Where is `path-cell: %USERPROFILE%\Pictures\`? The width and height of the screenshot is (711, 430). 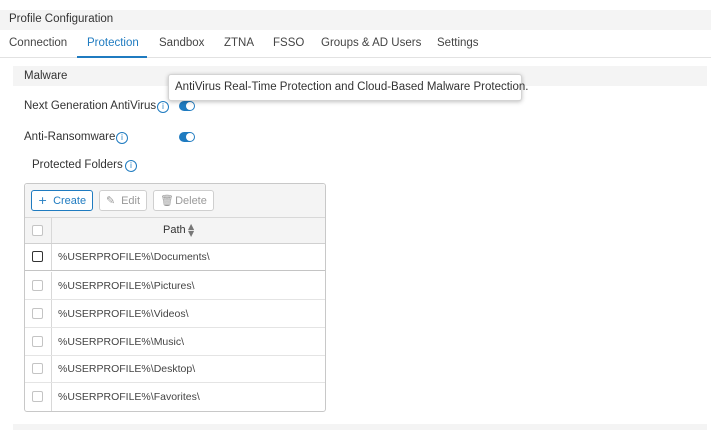 path-cell: %USERPROFILE%\Pictures\ is located at coordinates (126, 286).